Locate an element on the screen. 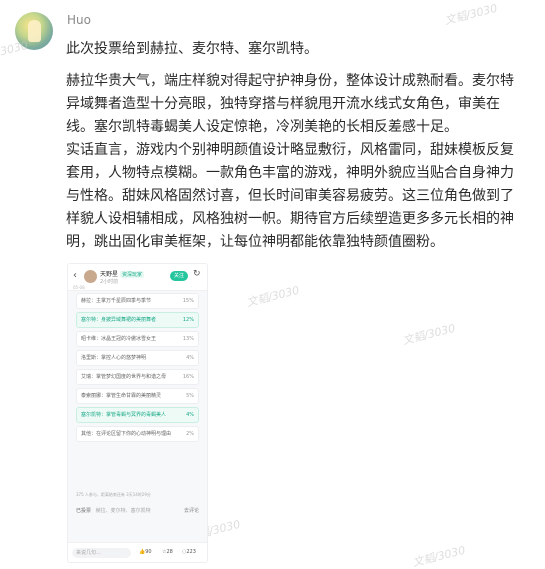 The width and height of the screenshot is (545, 569). like-count: 90 is located at coordinates (148, 552).